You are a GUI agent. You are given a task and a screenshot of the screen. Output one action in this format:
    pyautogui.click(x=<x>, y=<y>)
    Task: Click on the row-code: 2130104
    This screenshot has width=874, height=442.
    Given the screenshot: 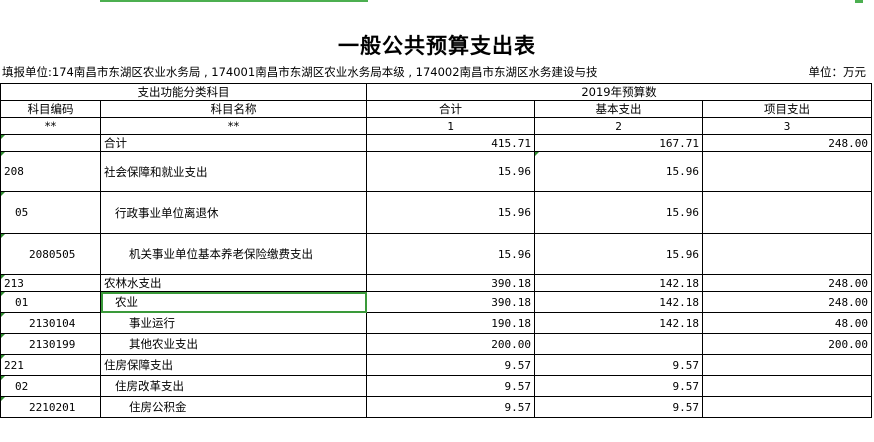 What is the action you would take?
    pyautogui.click(x=50, y=323)
    